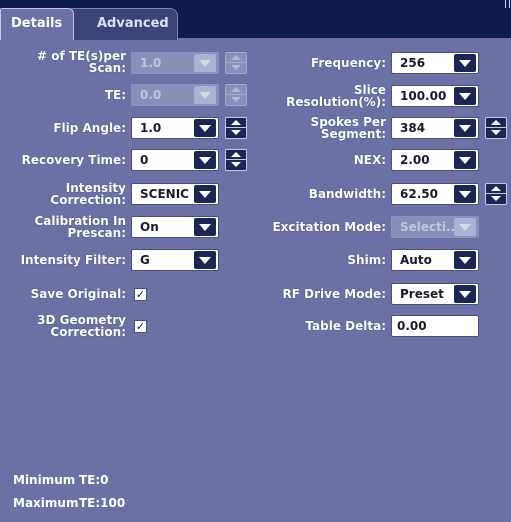 This screenshot has width=511, height=522. Describe the element at coordinates (336, 102) in the screenshot. I see `slice-resolution-label-line2: Resolution(%):` at that location.